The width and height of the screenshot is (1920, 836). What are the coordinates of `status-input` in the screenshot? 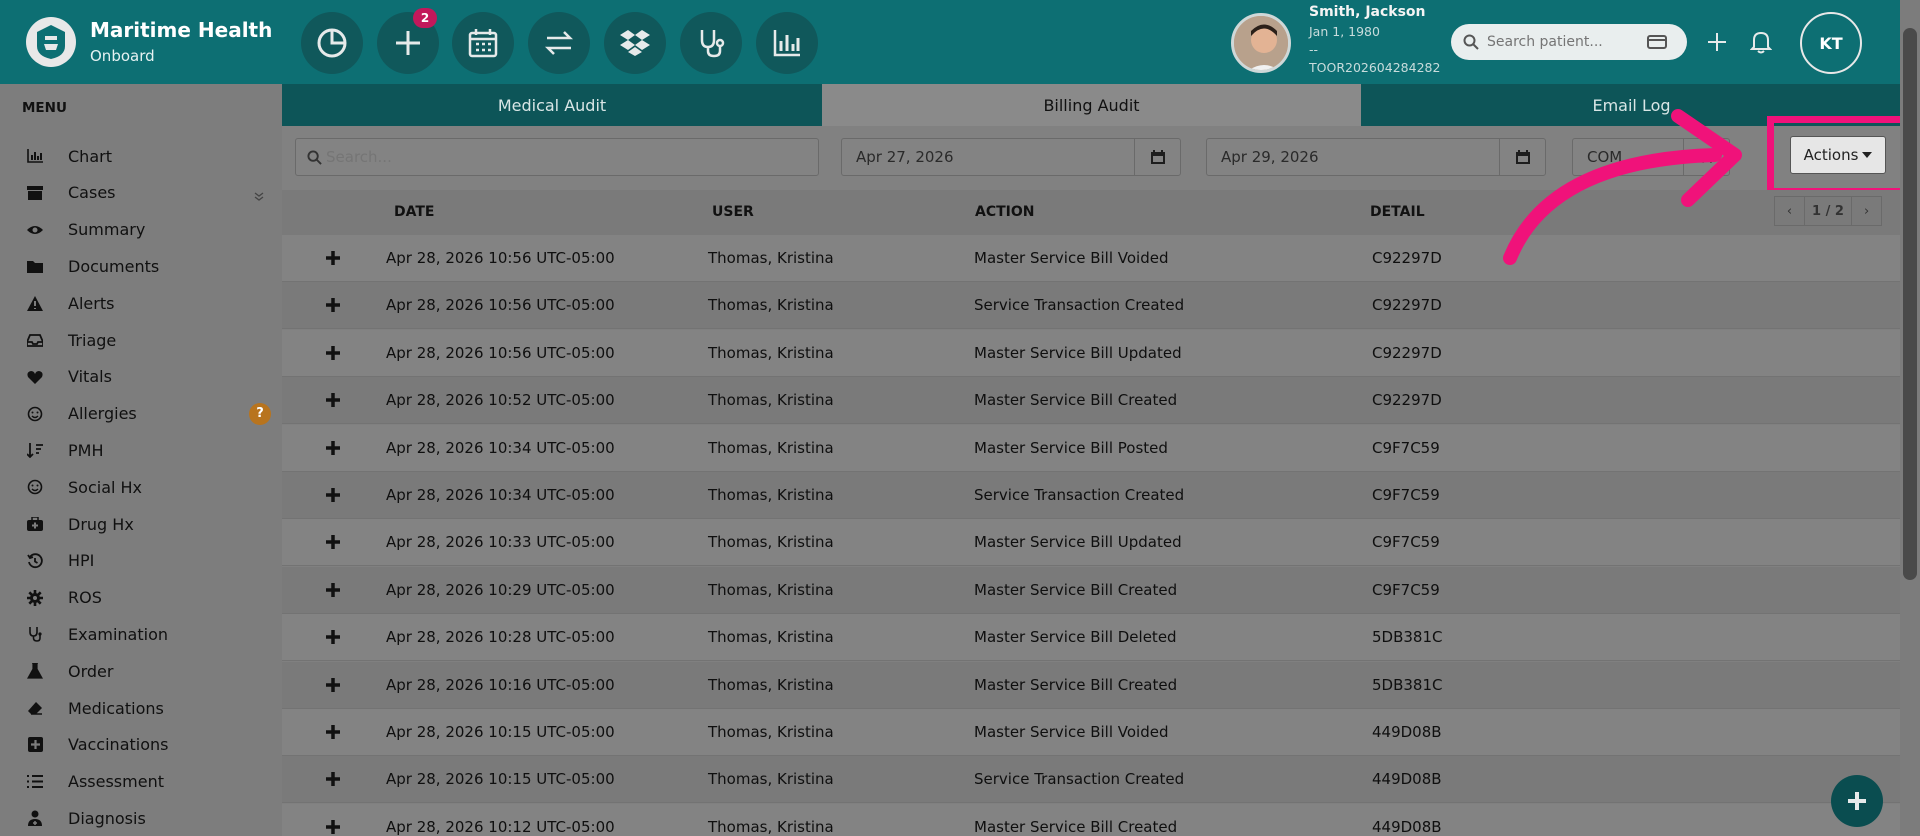 It's located at (1628, 157).